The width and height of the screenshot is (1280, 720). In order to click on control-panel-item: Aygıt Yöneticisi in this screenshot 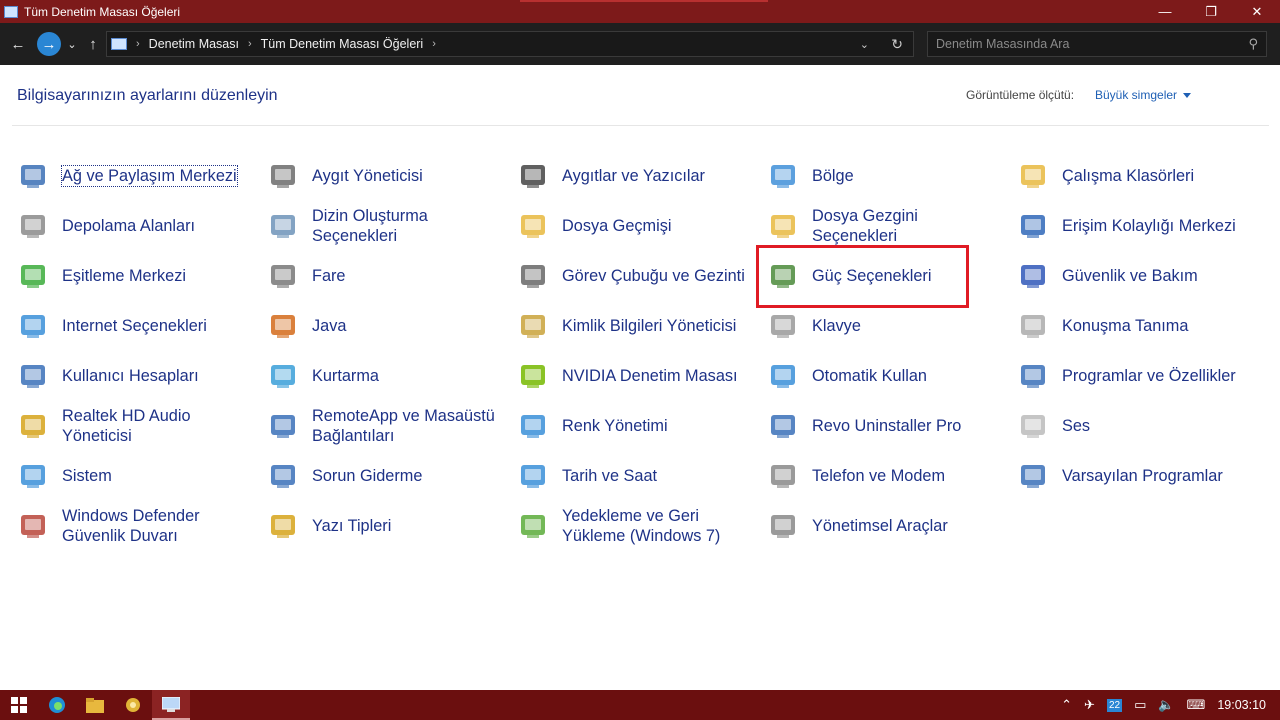, I will do `click(344, 176)`.